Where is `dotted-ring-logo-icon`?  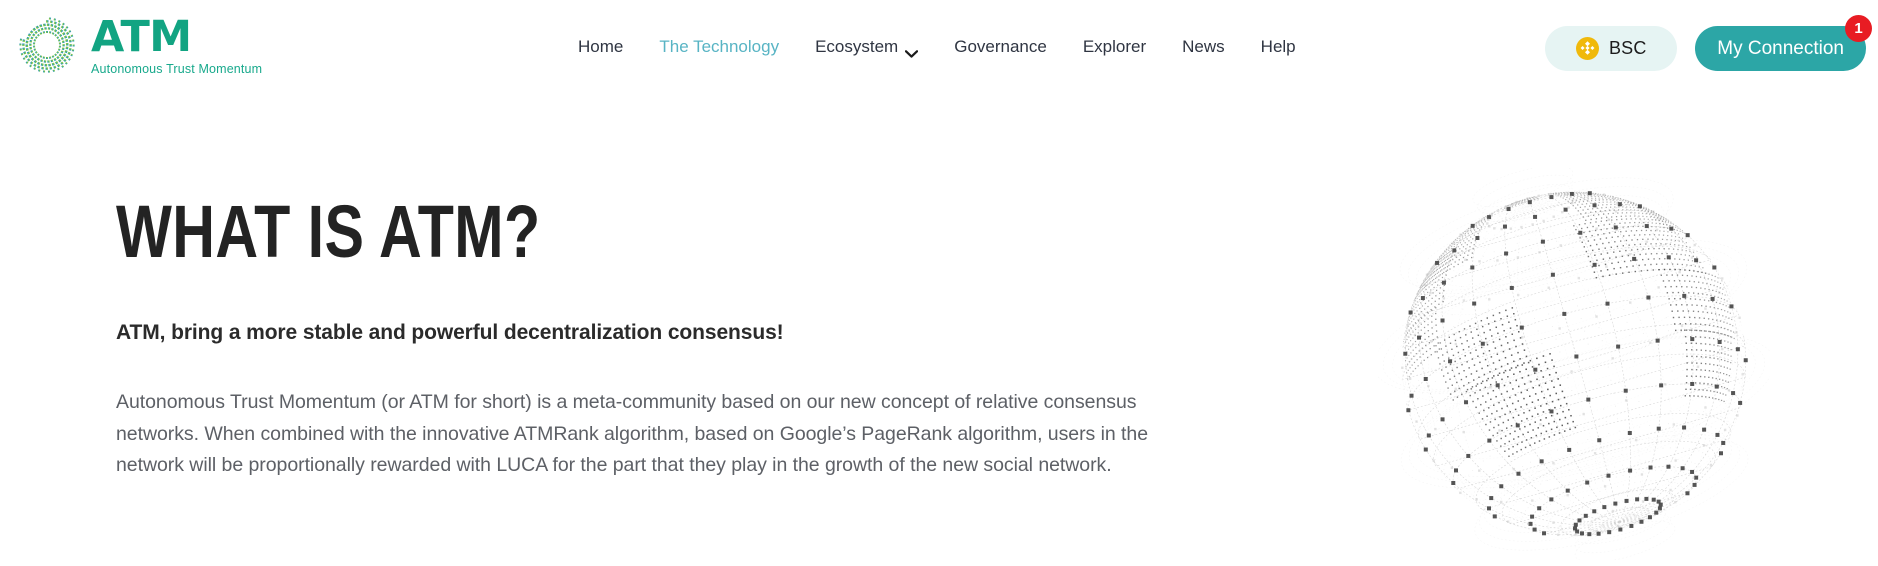
dotted-ring-logo-icon is located at coordinates (47, 45).